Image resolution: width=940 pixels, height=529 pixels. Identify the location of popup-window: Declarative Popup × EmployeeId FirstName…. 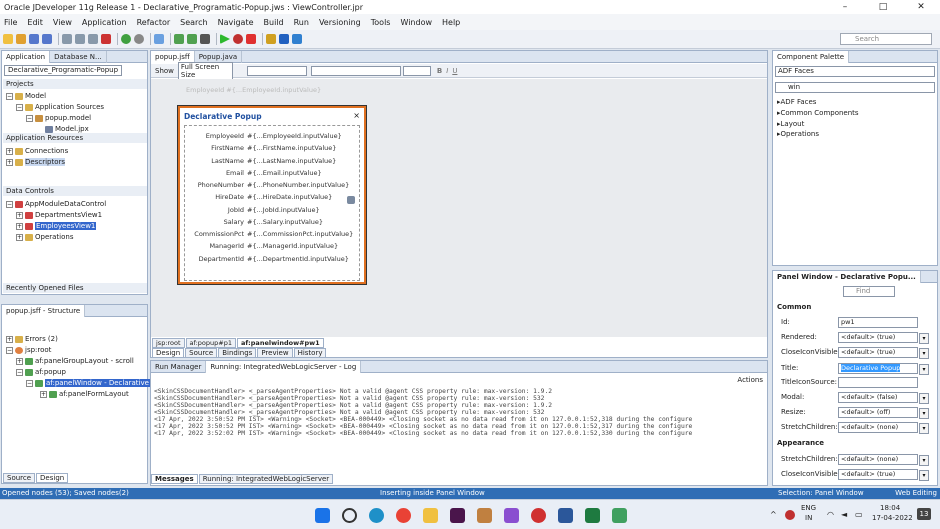
(272, 195).